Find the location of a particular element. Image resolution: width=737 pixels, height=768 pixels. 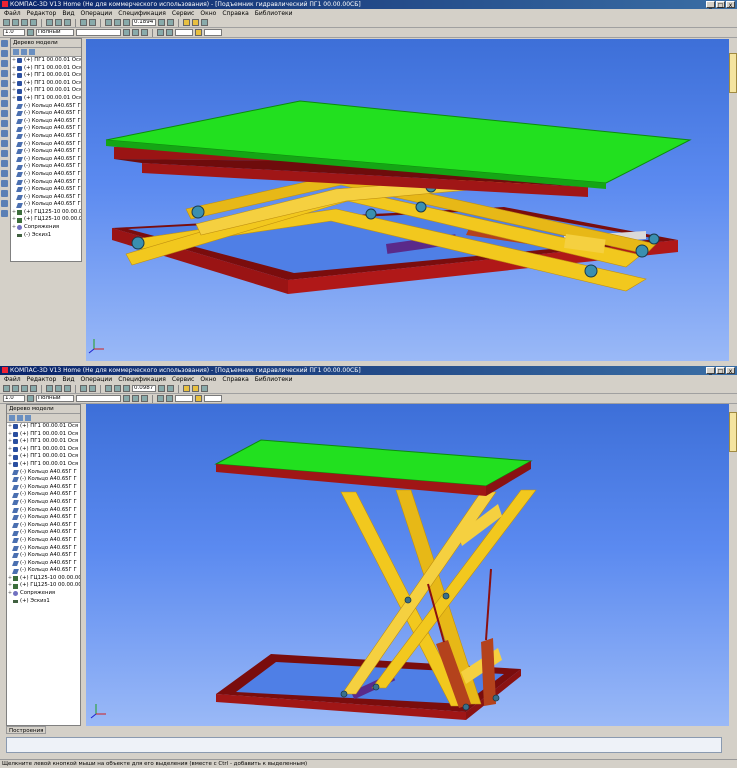

tool-edit-icon is located at coordinates (4, 43).